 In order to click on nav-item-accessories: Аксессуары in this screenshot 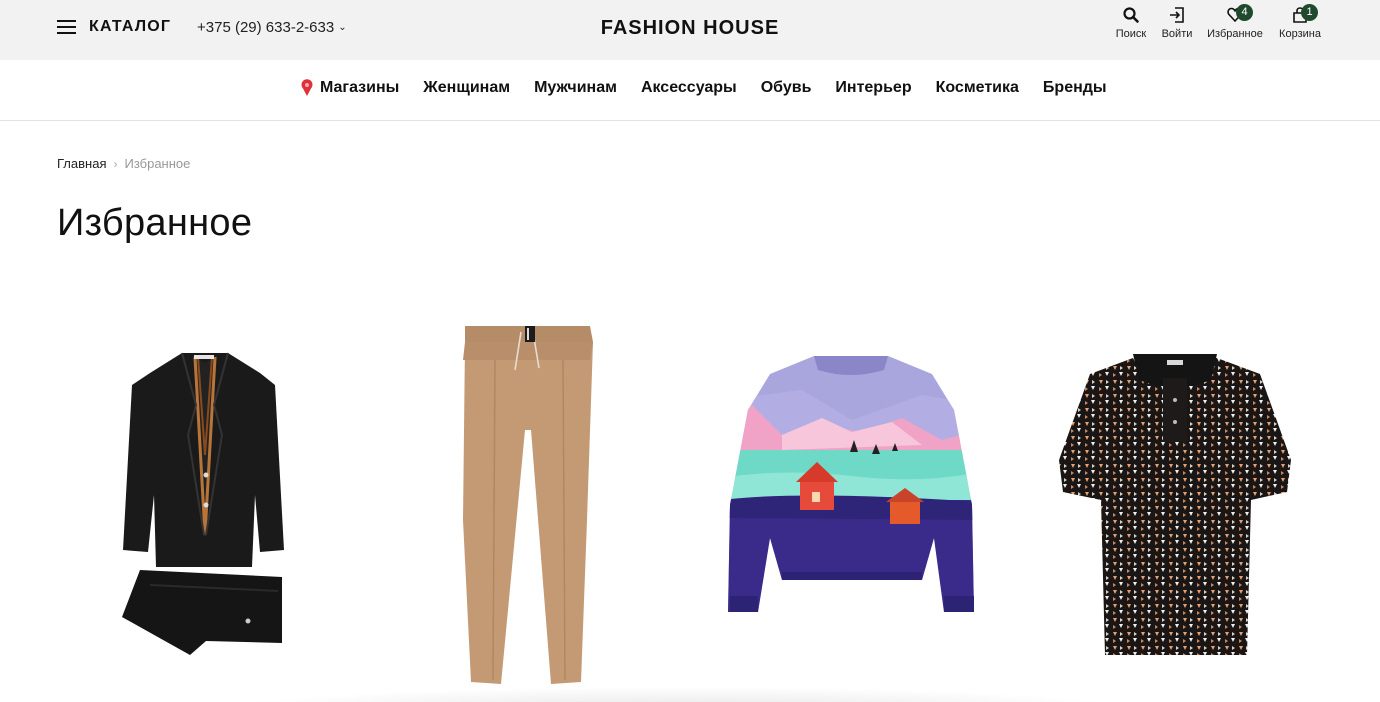, I will do `click(689, 88)`.